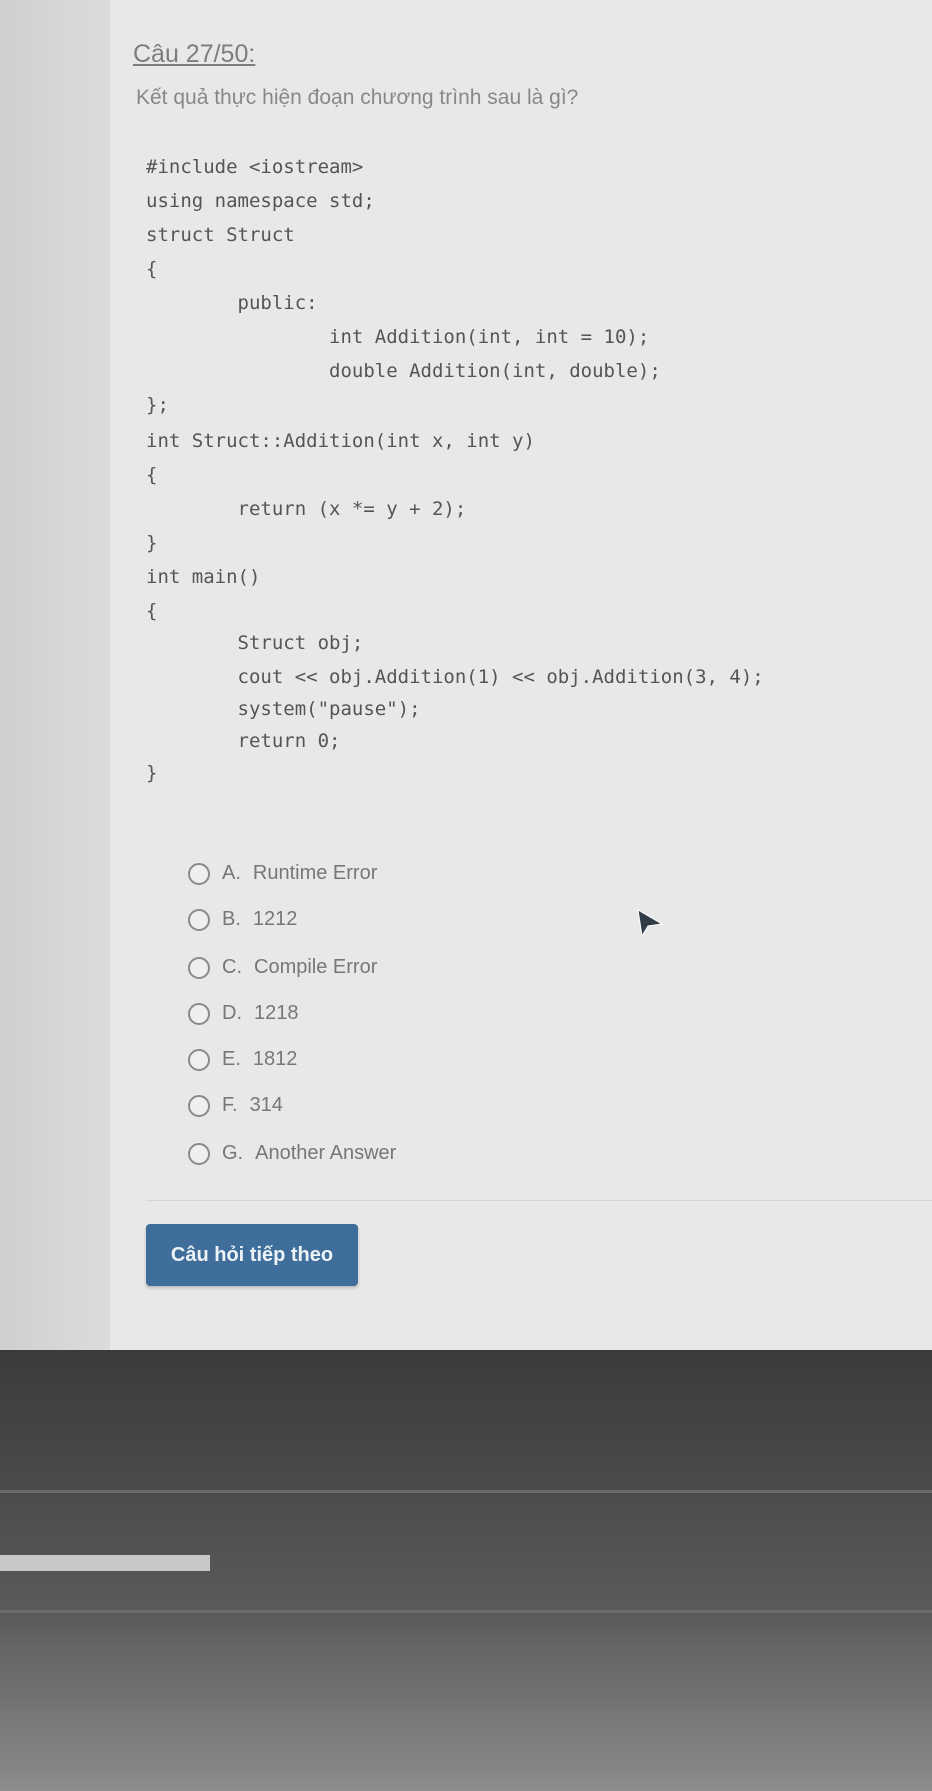 This screenshot has width=932, height=1791. I want to click on code-line: int Struct::Addition(int x, int y), so click(340, 441).